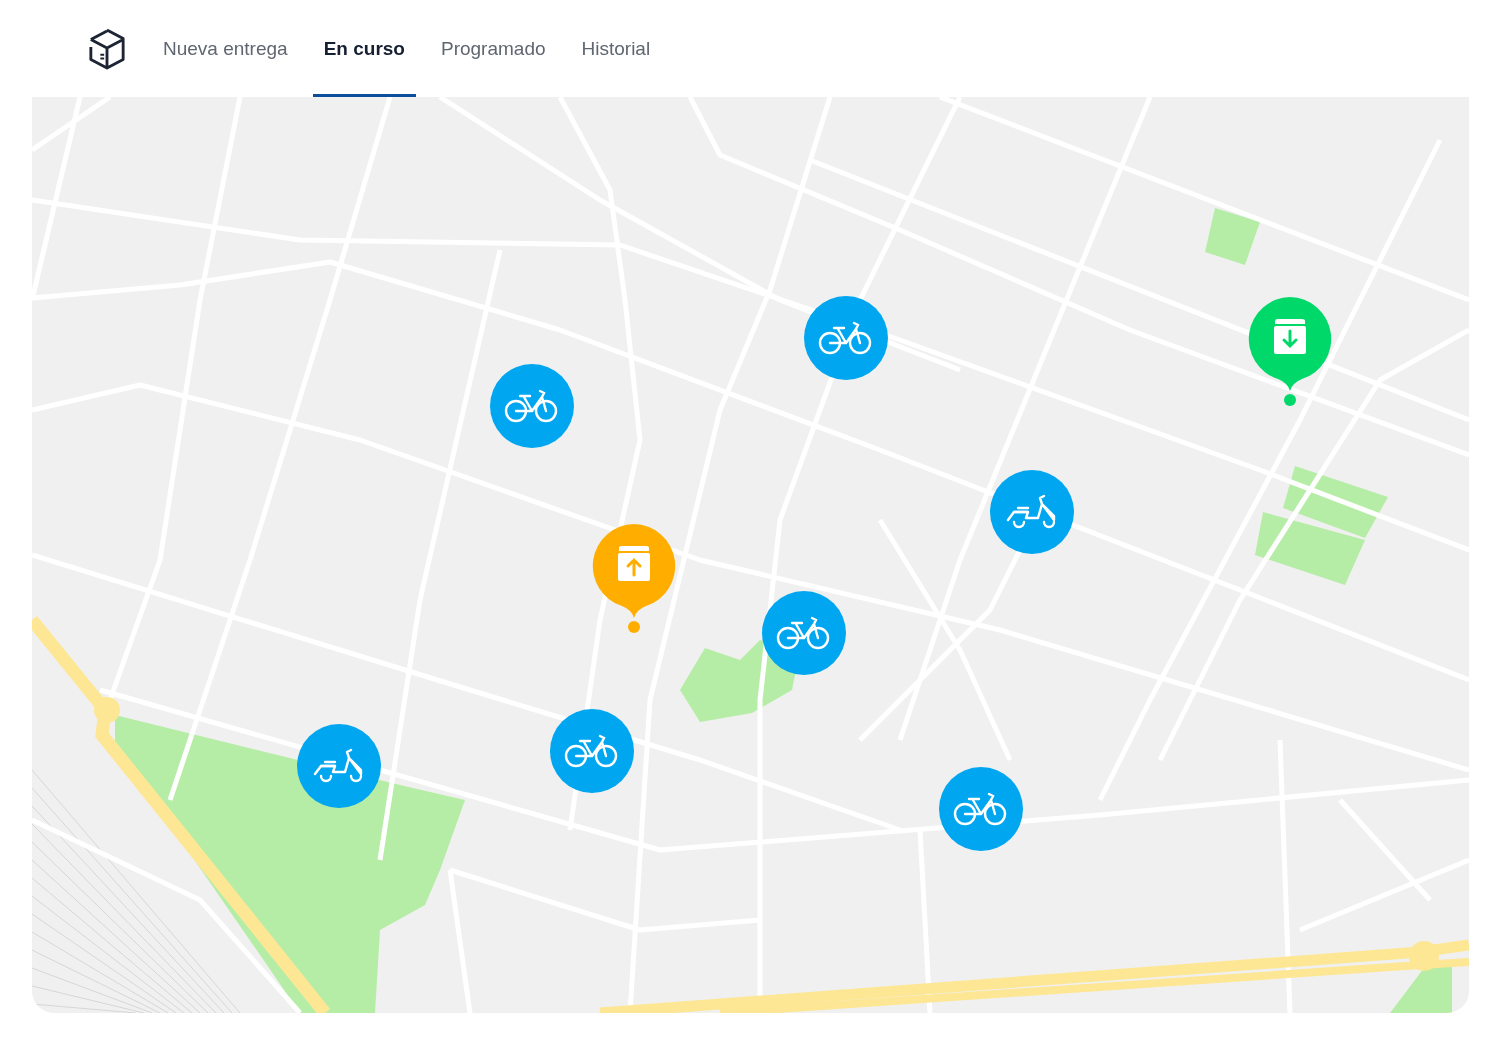  I want to click on nav-tab: Nueva entrega, so click(225, 50).